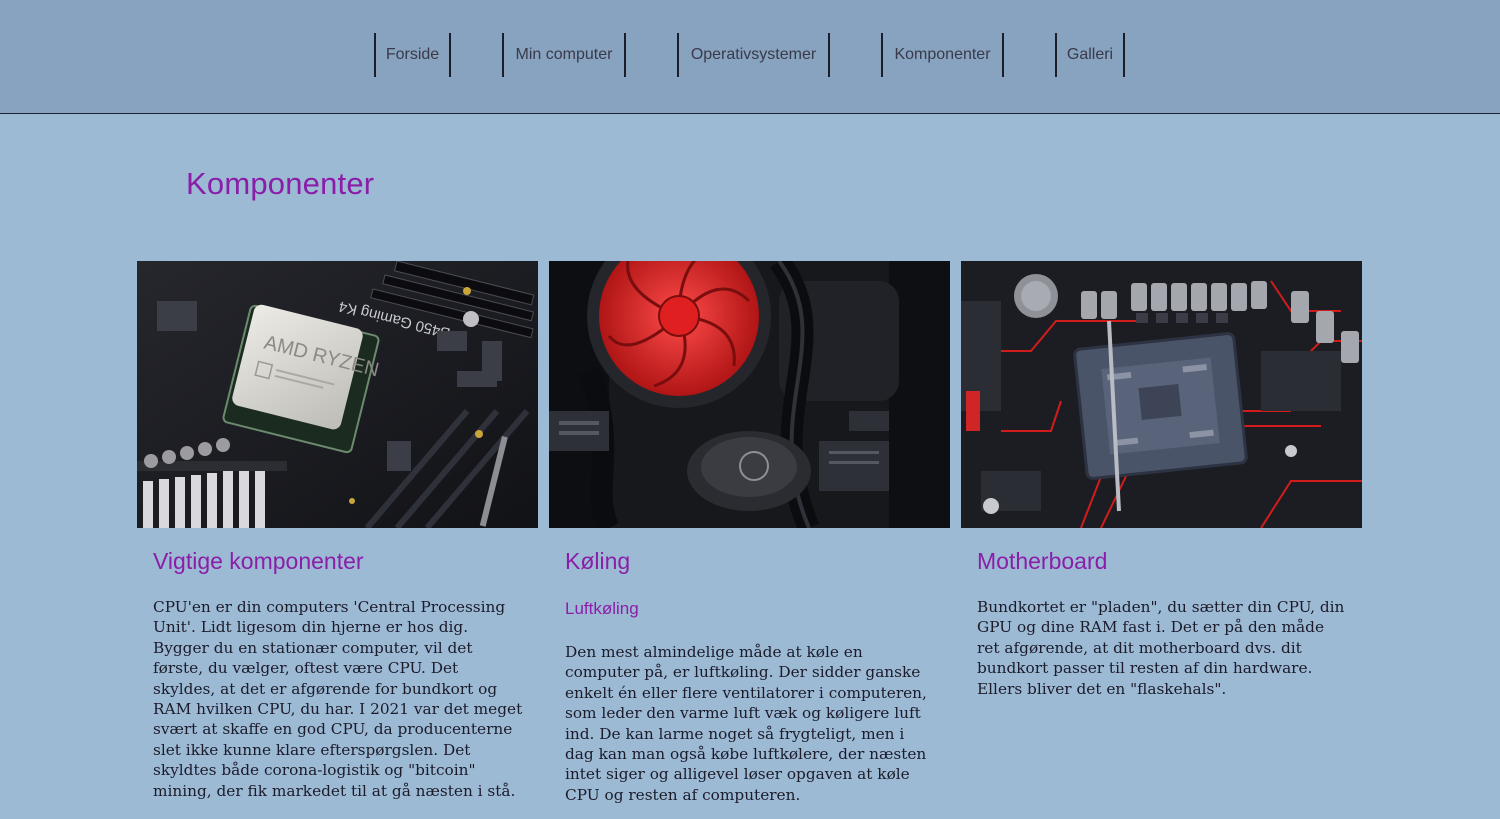 This screenshot has height=819, width=1500. I want to click on nav-item-komponenter: Komponenter, so click(942, 55).